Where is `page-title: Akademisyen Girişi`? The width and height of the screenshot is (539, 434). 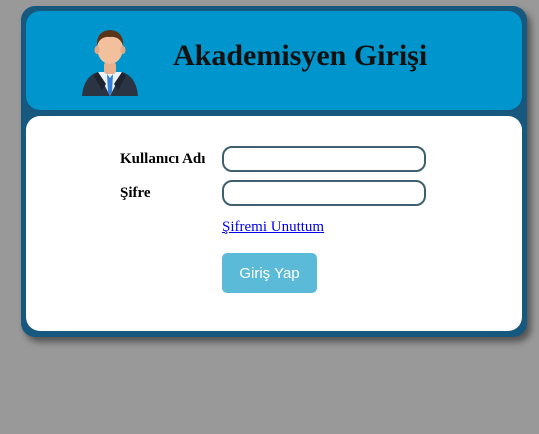 page-title: Akademisyen Girişi is located at coordinates (300, 55).